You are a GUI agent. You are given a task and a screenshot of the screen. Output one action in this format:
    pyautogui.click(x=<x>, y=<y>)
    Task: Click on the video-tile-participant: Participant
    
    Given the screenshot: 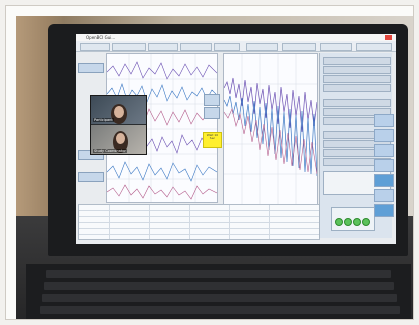 What is the action you would take?
    pyautogui.click(x=118, y=110)
    